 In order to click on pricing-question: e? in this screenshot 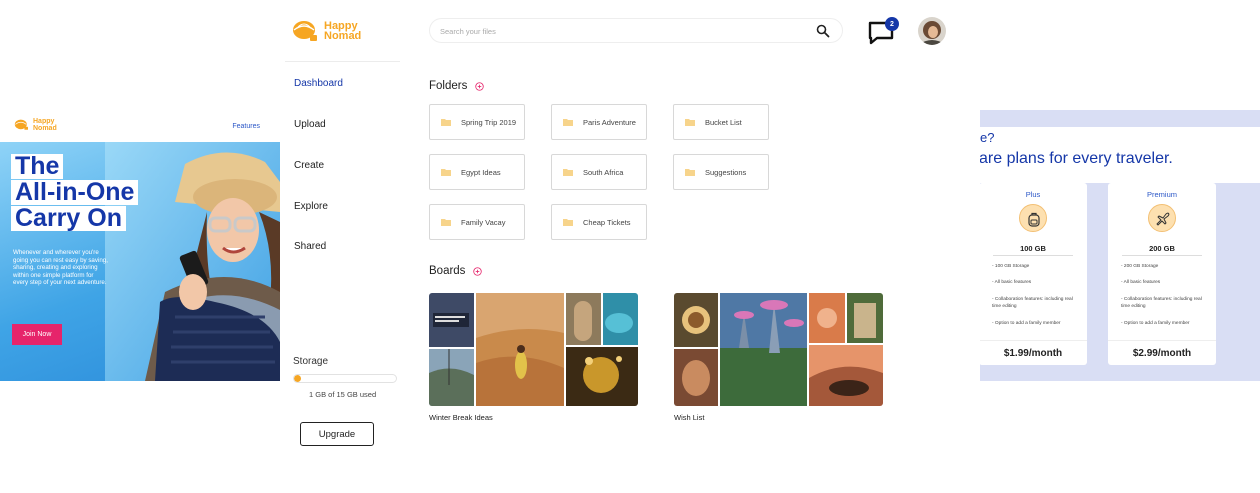, I will do `click(987, 137)`.